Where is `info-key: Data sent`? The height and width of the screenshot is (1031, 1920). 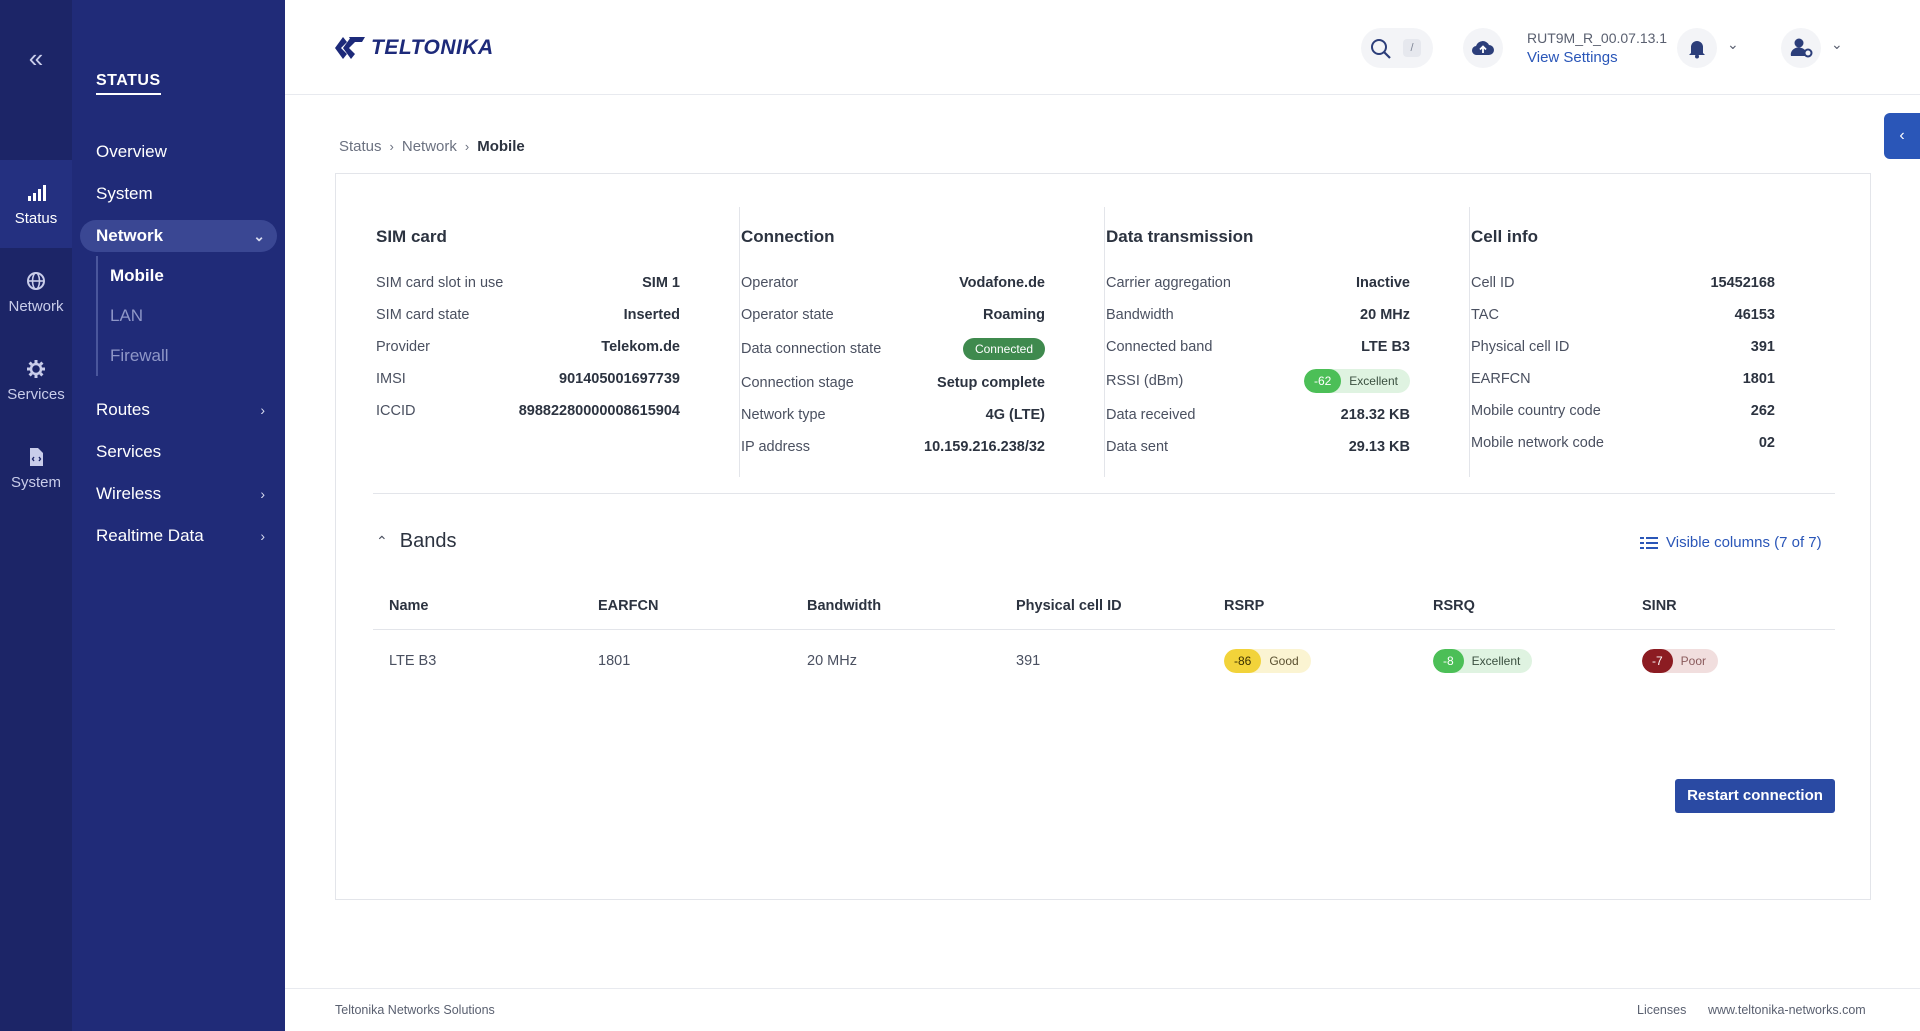
info-key: Data sent is located at coordinates (1137, 447).